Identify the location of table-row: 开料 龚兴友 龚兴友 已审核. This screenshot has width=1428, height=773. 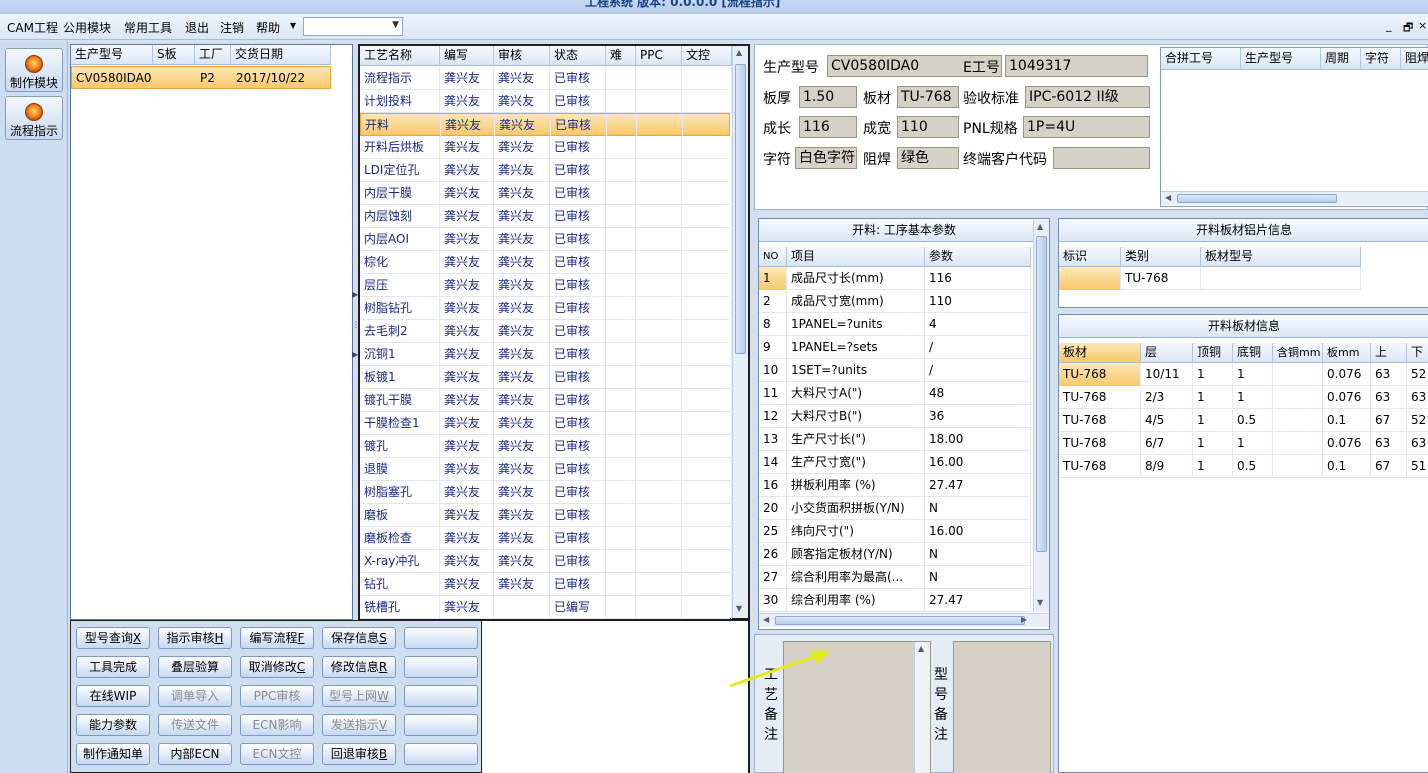
(546, 125).